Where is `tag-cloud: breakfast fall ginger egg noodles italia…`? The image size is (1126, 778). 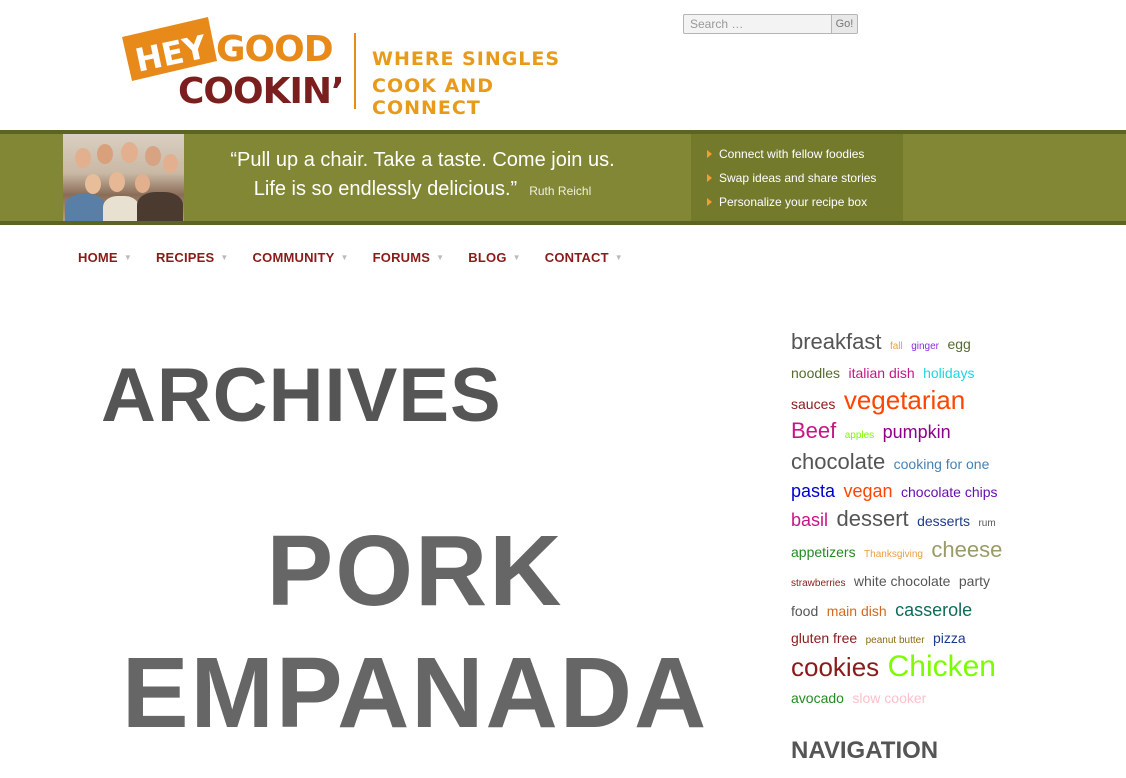
tag-cloud: breakfast fall ginger egg noodles italia… is located at coordinates (901, 520).